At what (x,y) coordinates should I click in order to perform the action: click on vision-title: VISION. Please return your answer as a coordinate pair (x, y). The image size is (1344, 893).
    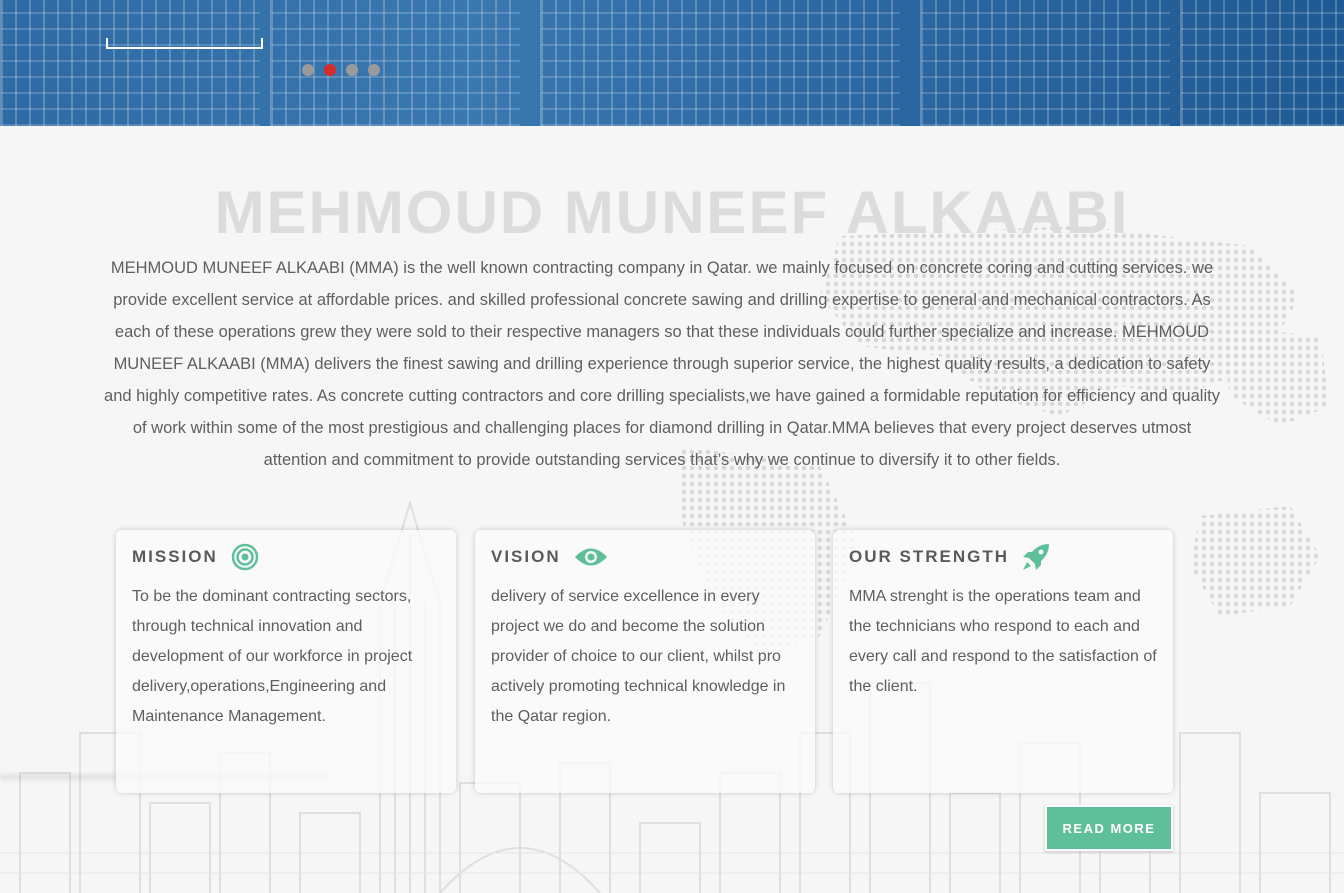
    Looking at the image, I should click on (526, 556).